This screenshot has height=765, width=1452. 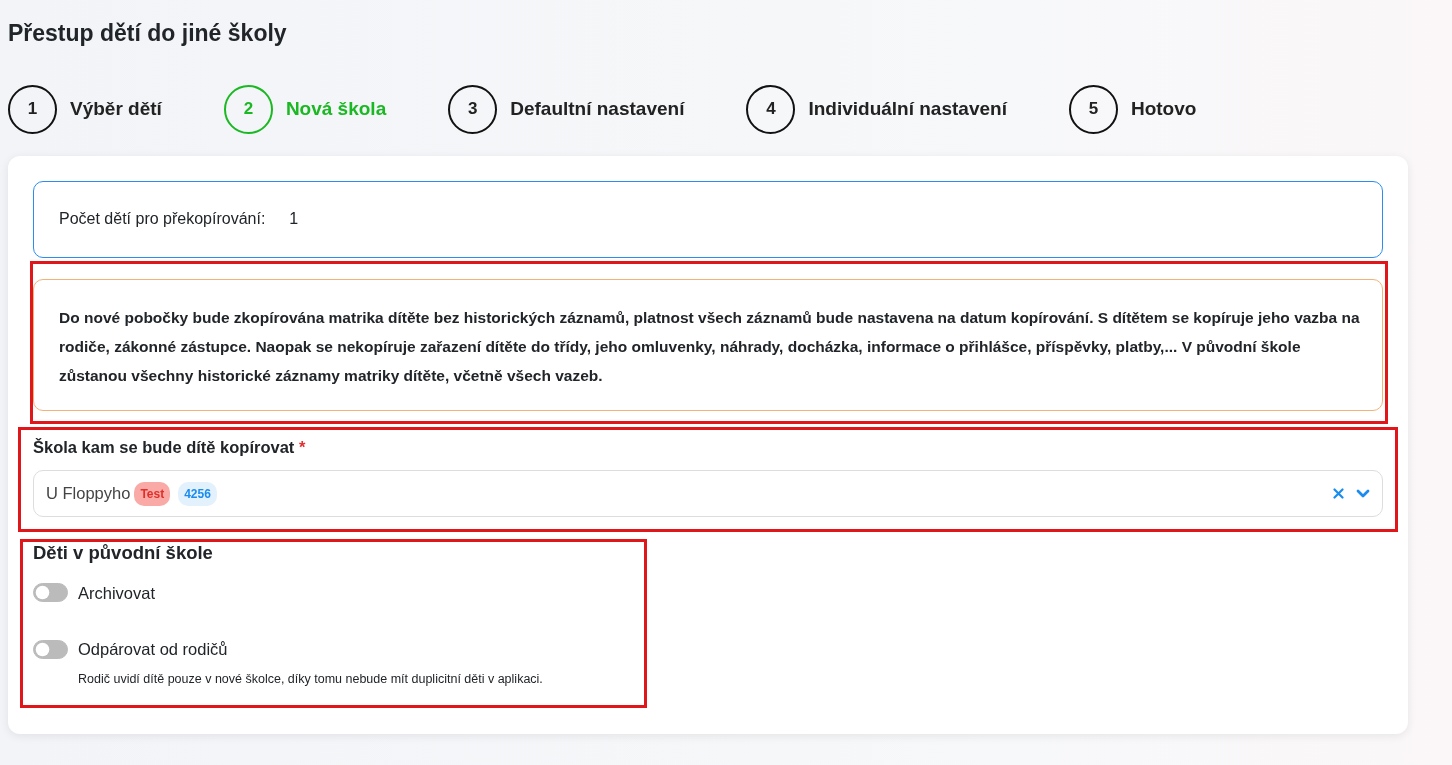 I want to click on selected-value: U Floppyho, so click(x=88, y=494).